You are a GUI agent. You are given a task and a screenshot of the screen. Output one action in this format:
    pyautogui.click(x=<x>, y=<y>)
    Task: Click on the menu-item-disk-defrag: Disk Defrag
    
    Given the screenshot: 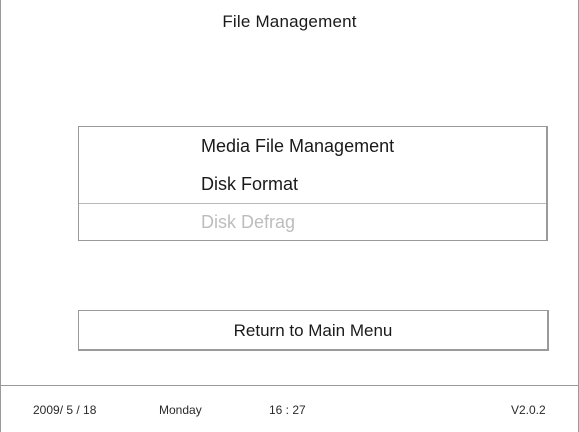 What is the action you would take?
    pyautogui.click(x=312, y=221)
    